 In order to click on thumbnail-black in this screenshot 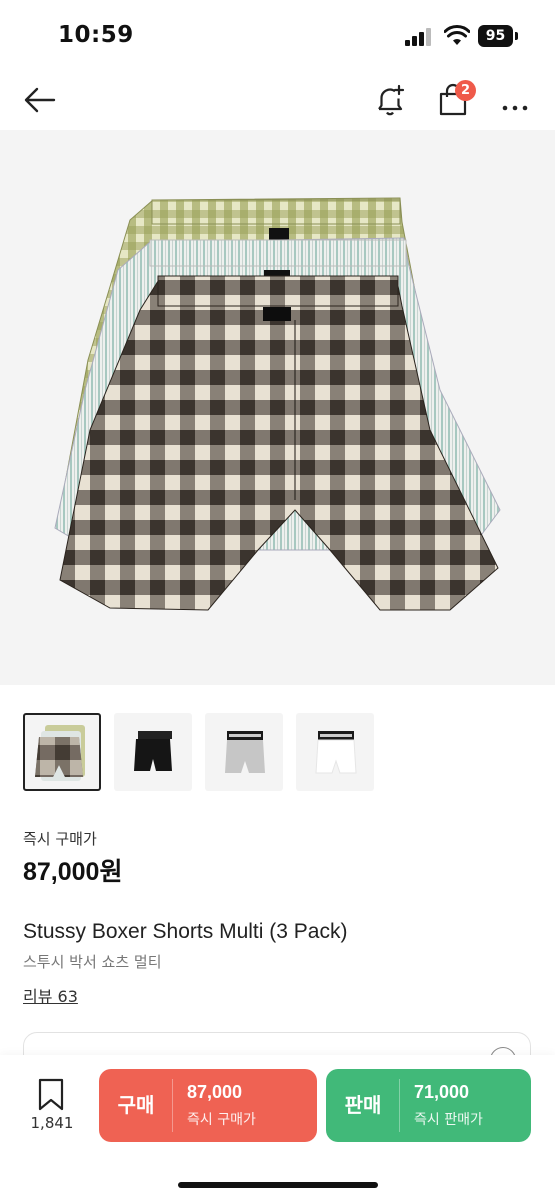, I will do `click(153, 752)`.